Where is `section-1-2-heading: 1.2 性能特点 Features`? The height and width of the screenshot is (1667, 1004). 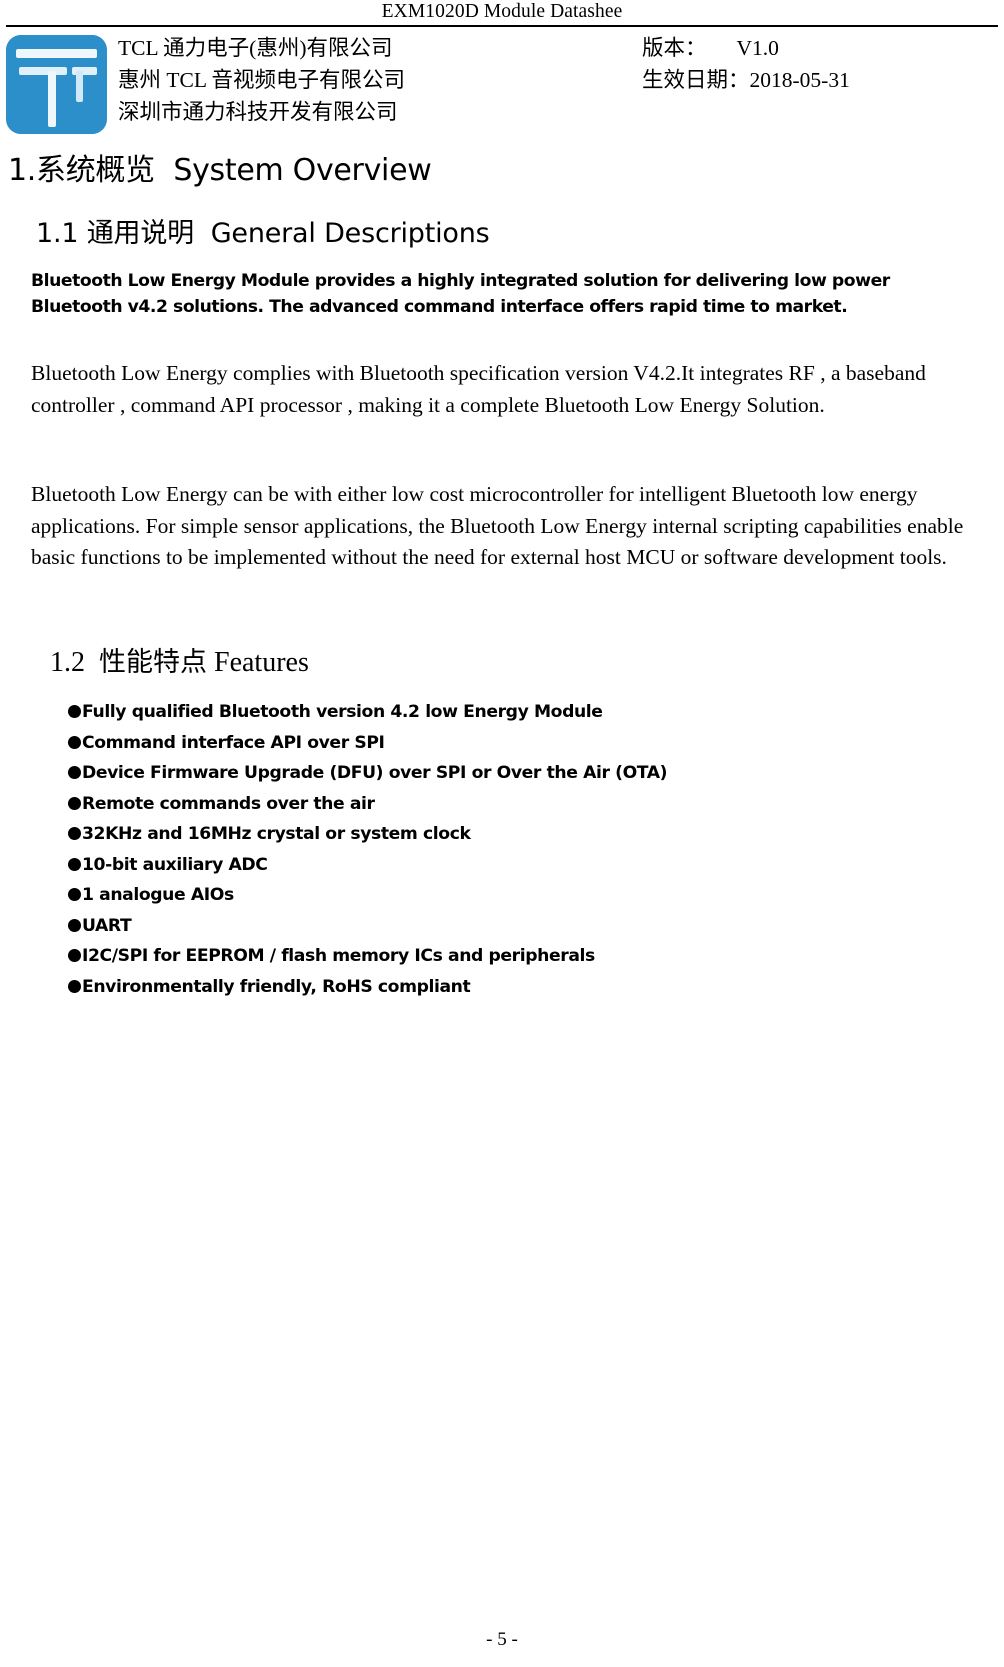
section-1-2-heading: 1.2 性能特点 Features is located at coordinates (179, 663).